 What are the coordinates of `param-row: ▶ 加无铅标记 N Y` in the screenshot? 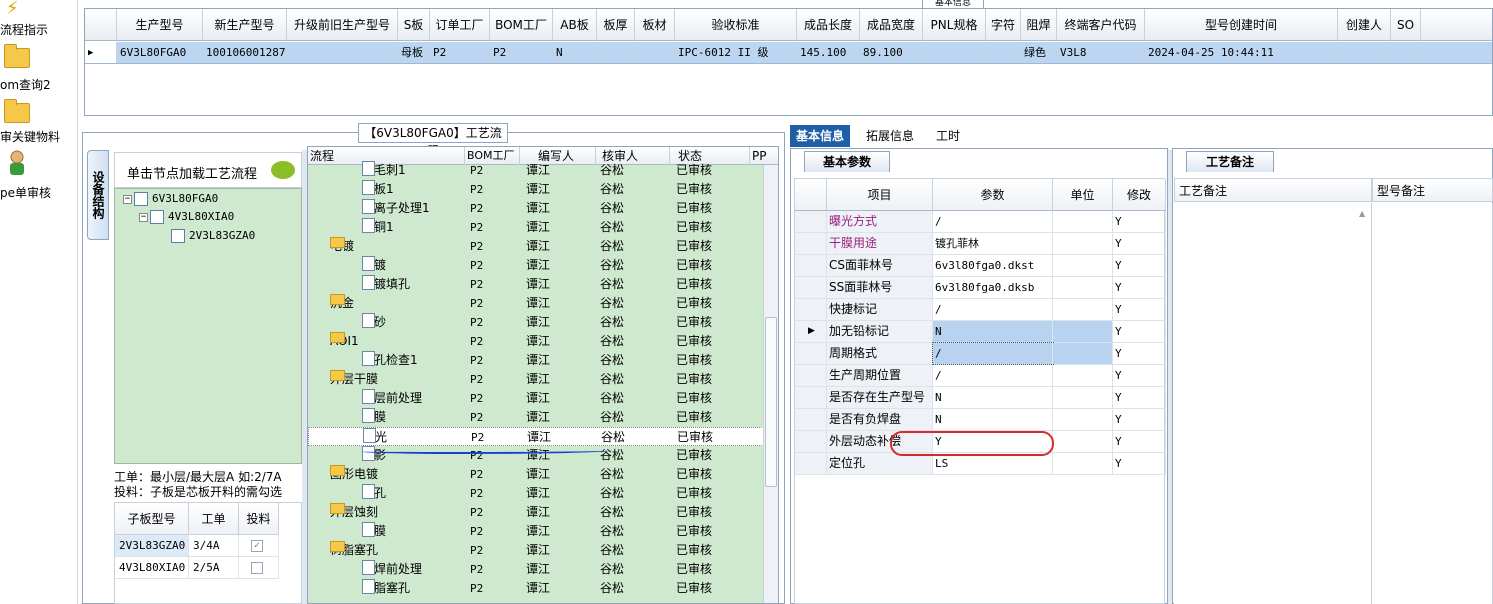 It's located at (980, 332).